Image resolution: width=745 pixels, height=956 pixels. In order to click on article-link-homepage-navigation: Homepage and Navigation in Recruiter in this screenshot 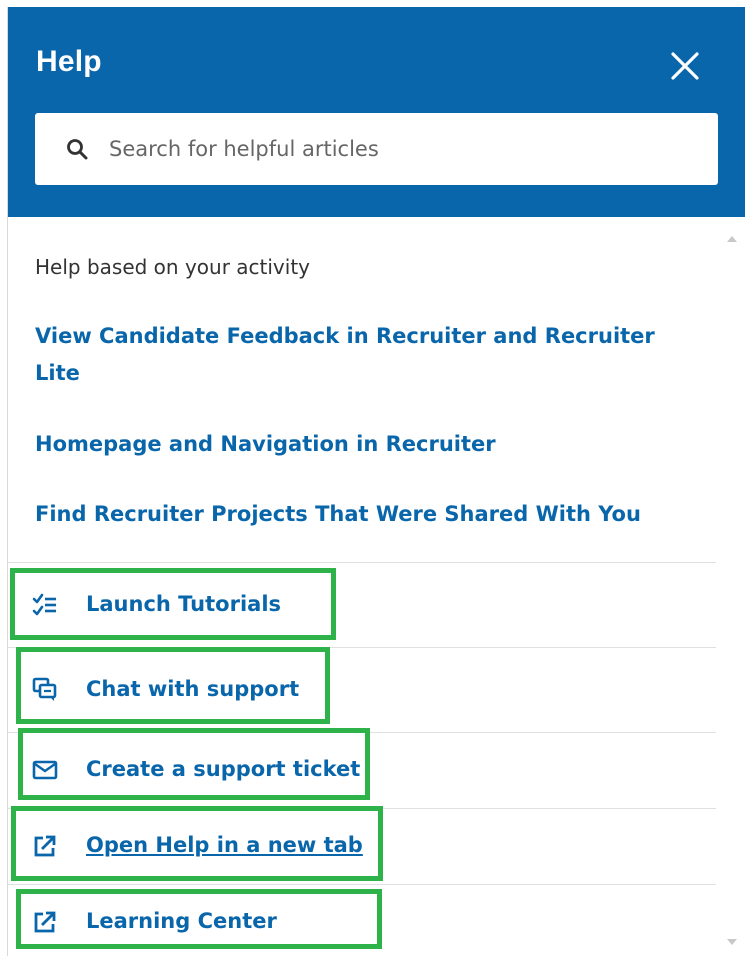, I will do `click(355, 444)`.